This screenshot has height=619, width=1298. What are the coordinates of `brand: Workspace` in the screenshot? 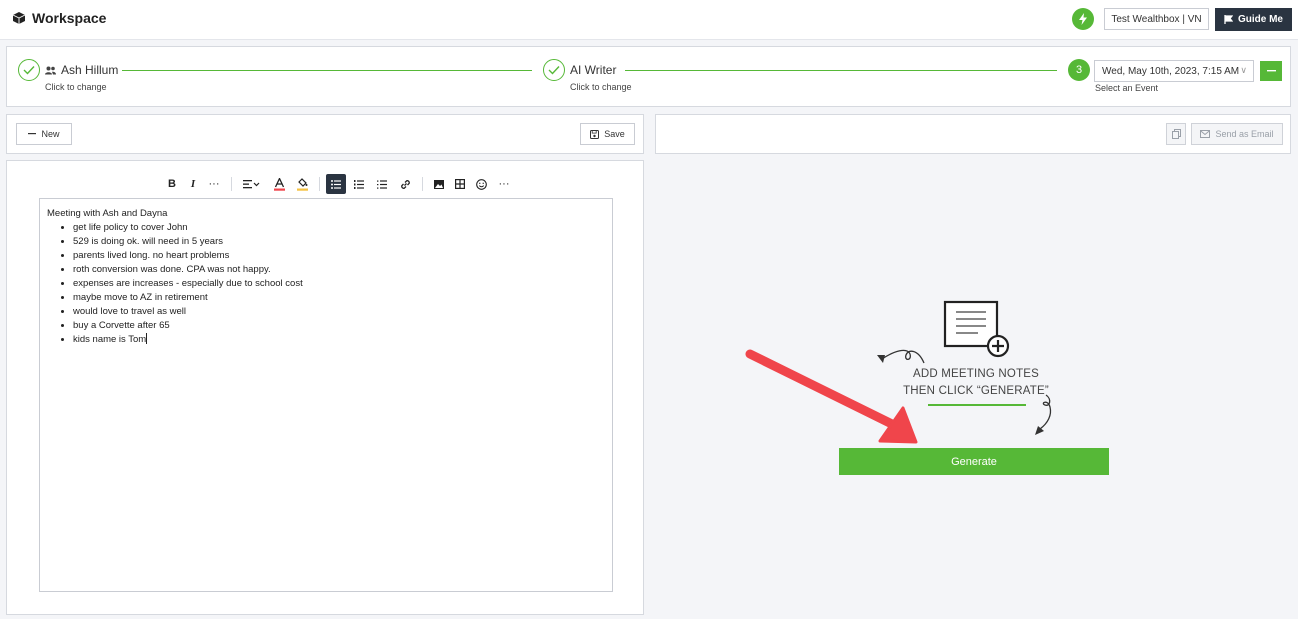 It's located at (59, 18).